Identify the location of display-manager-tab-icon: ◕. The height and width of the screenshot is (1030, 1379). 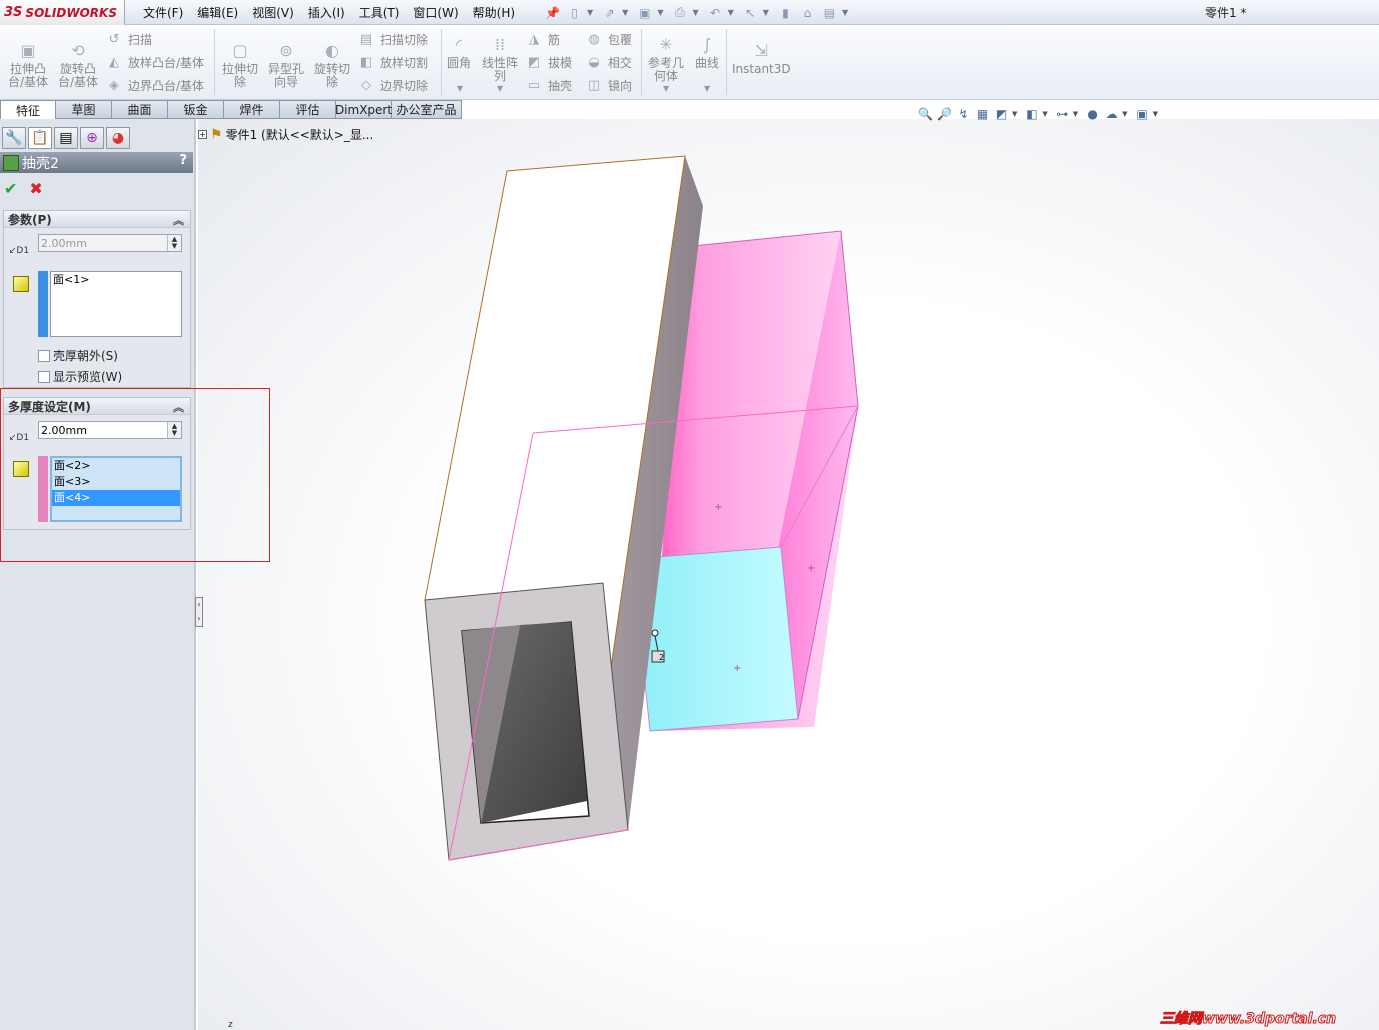
(118, 138).